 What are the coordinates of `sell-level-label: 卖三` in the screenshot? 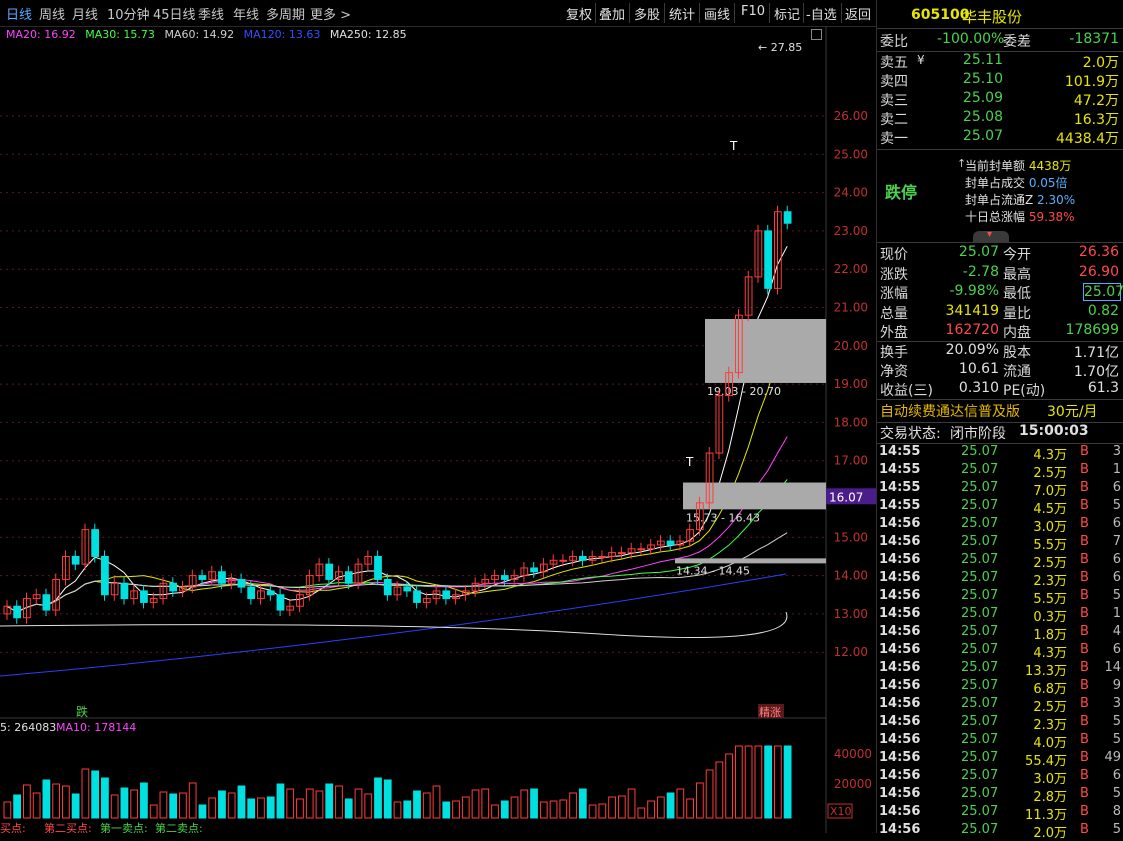 It's located at (894, 101).